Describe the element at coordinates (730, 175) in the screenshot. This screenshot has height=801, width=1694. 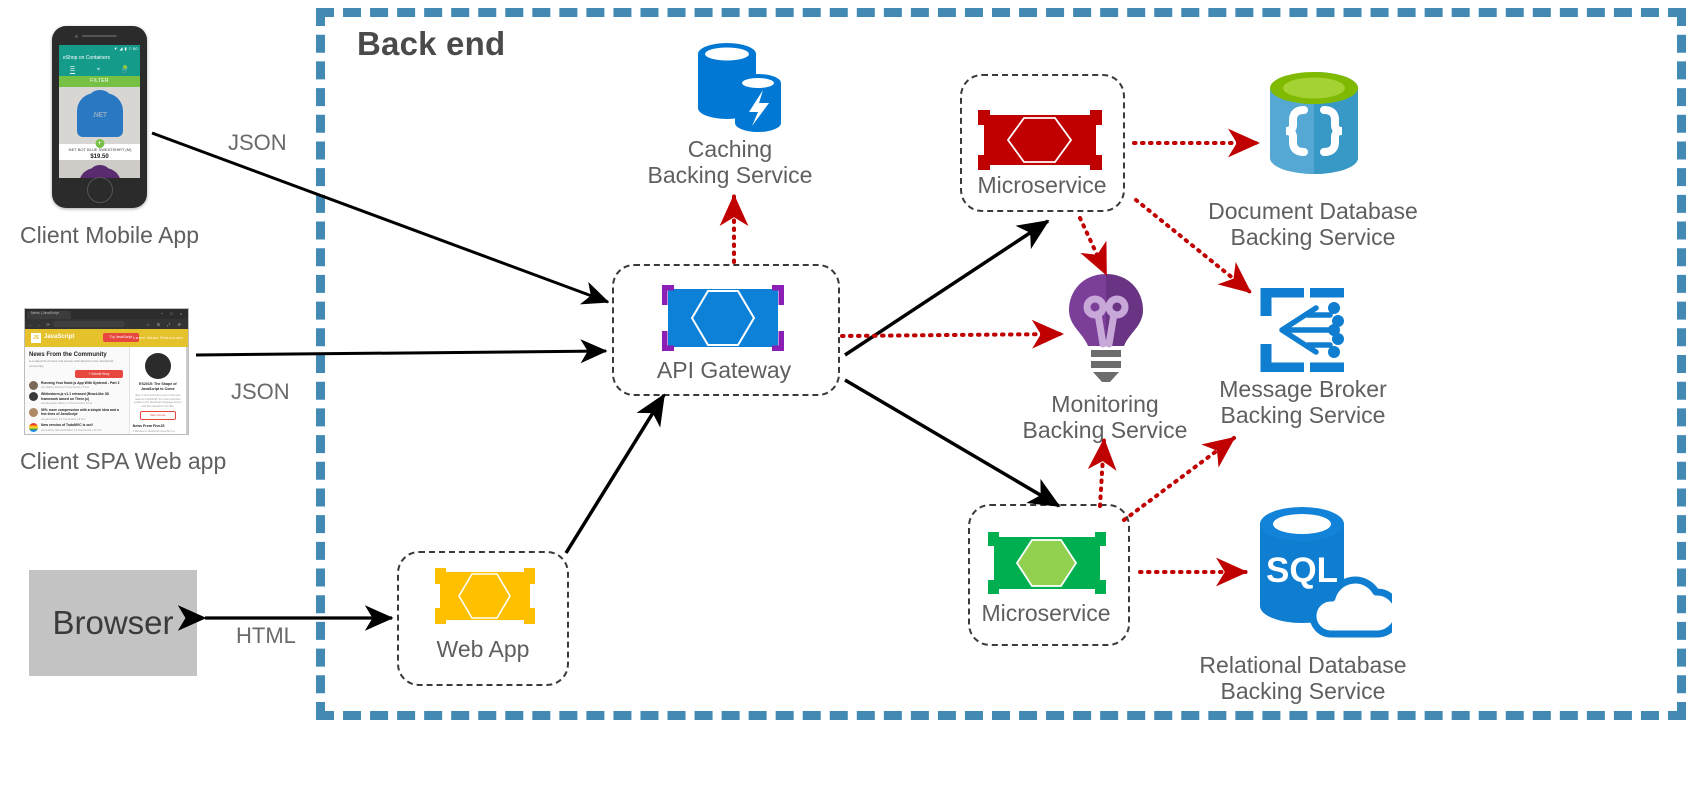
I see `caching-backing-service-label-line2: Backing Service` at that location.